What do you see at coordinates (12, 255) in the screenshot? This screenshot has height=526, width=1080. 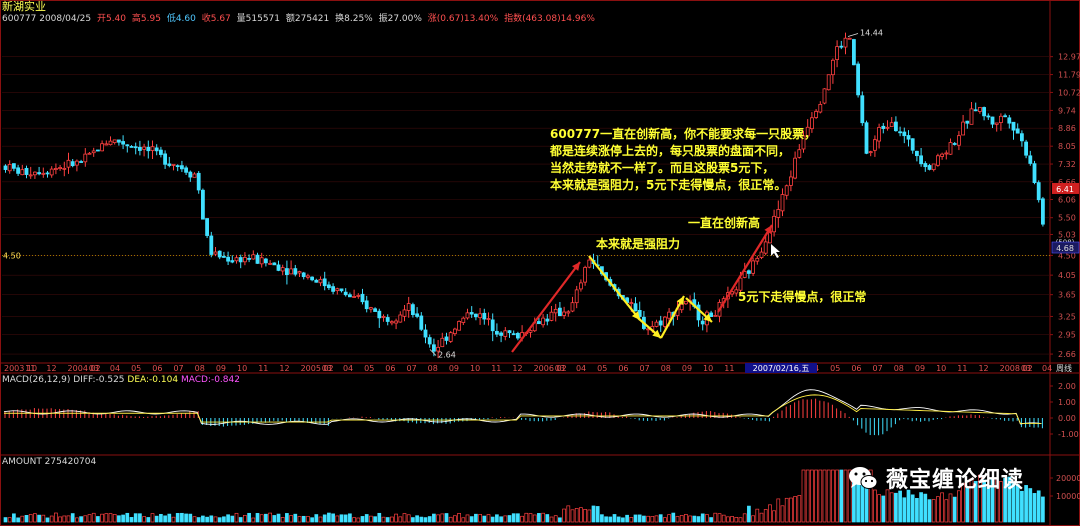 I see `reference-label: 4.50` at bounding box center [12, 255].